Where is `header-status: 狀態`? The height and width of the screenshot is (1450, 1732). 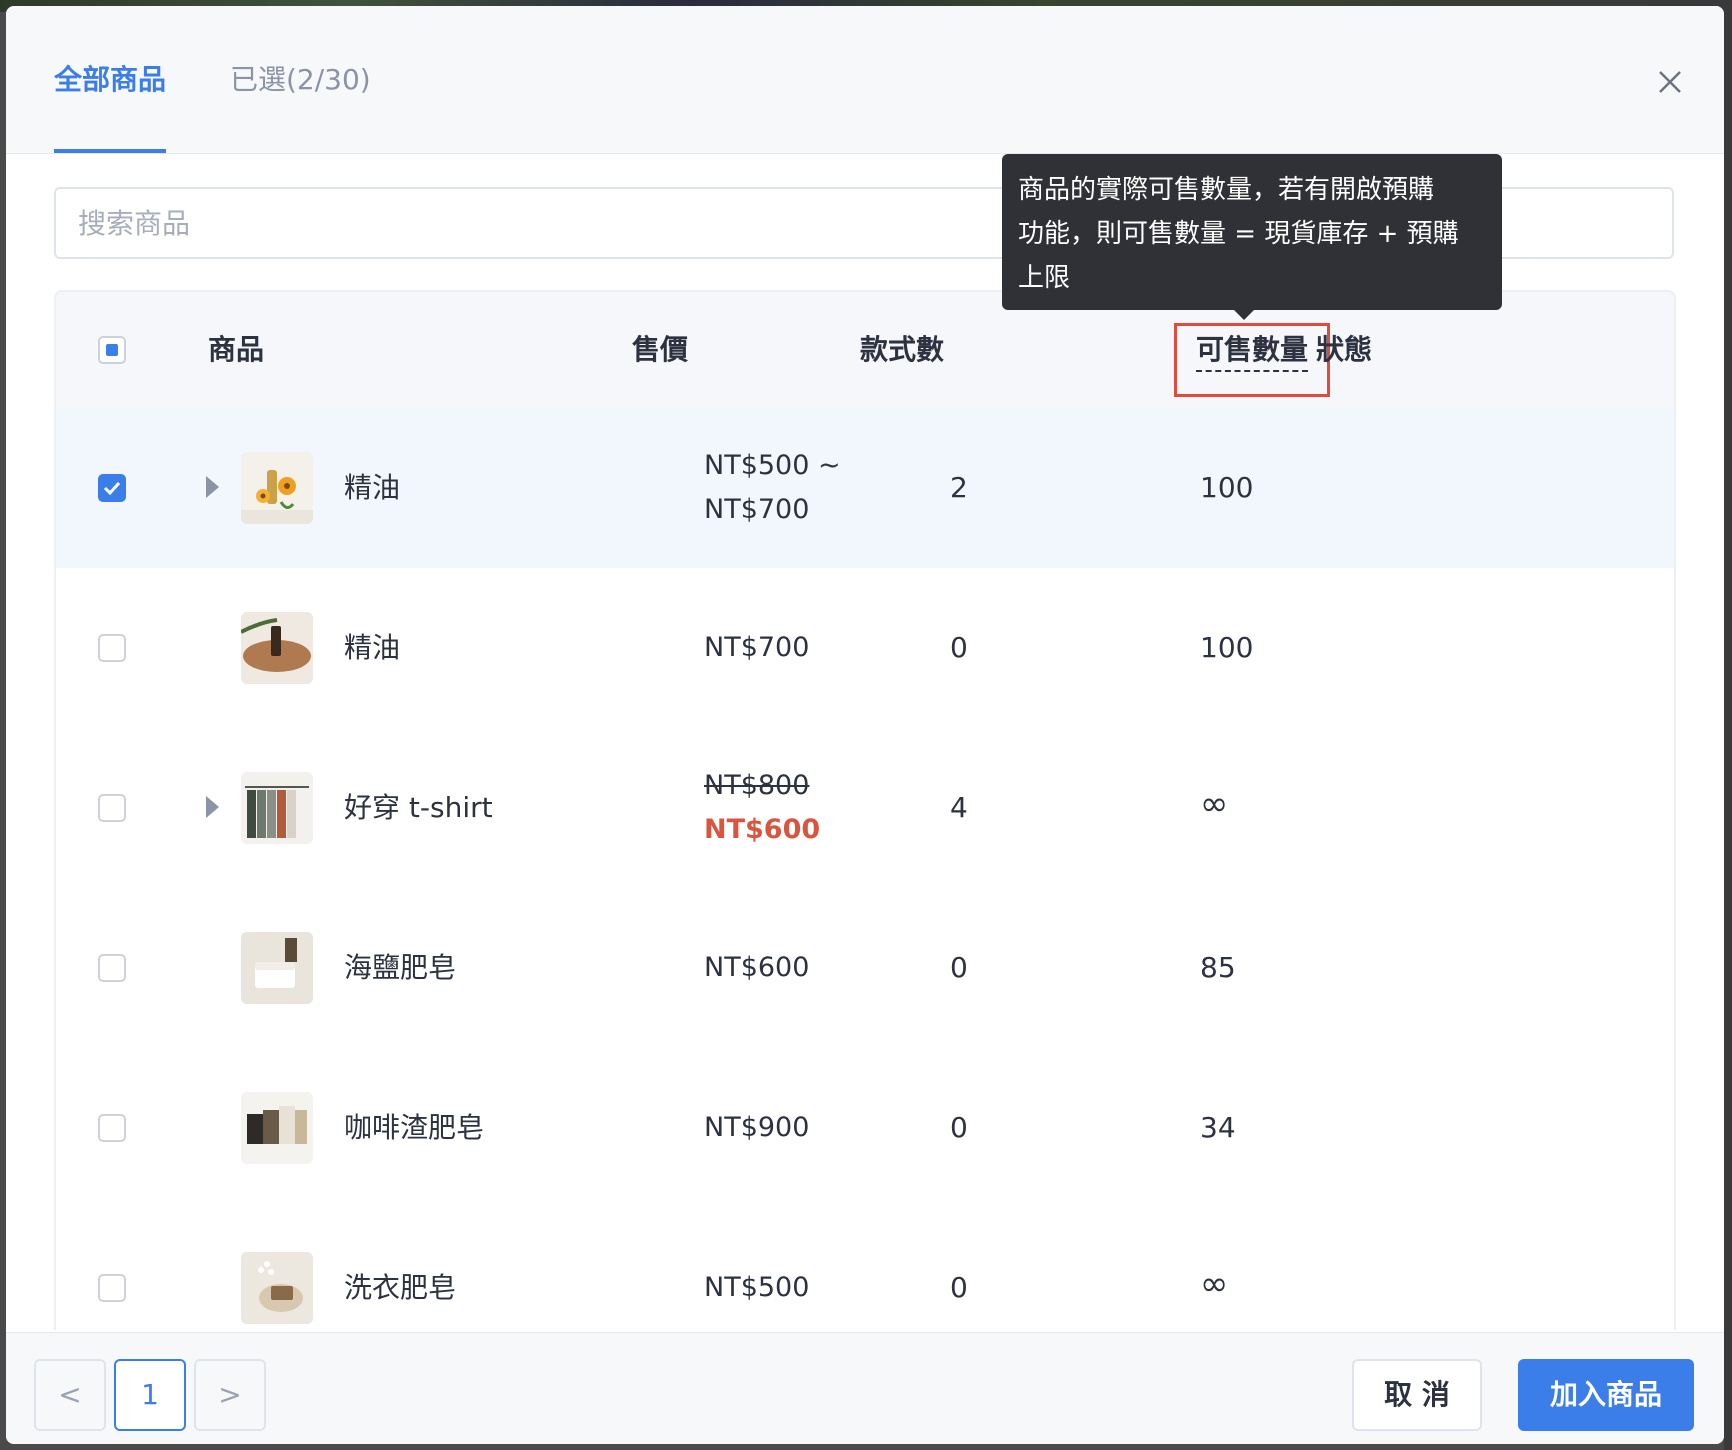 header-status: 狀態 is located at coordinates (1344, 349).